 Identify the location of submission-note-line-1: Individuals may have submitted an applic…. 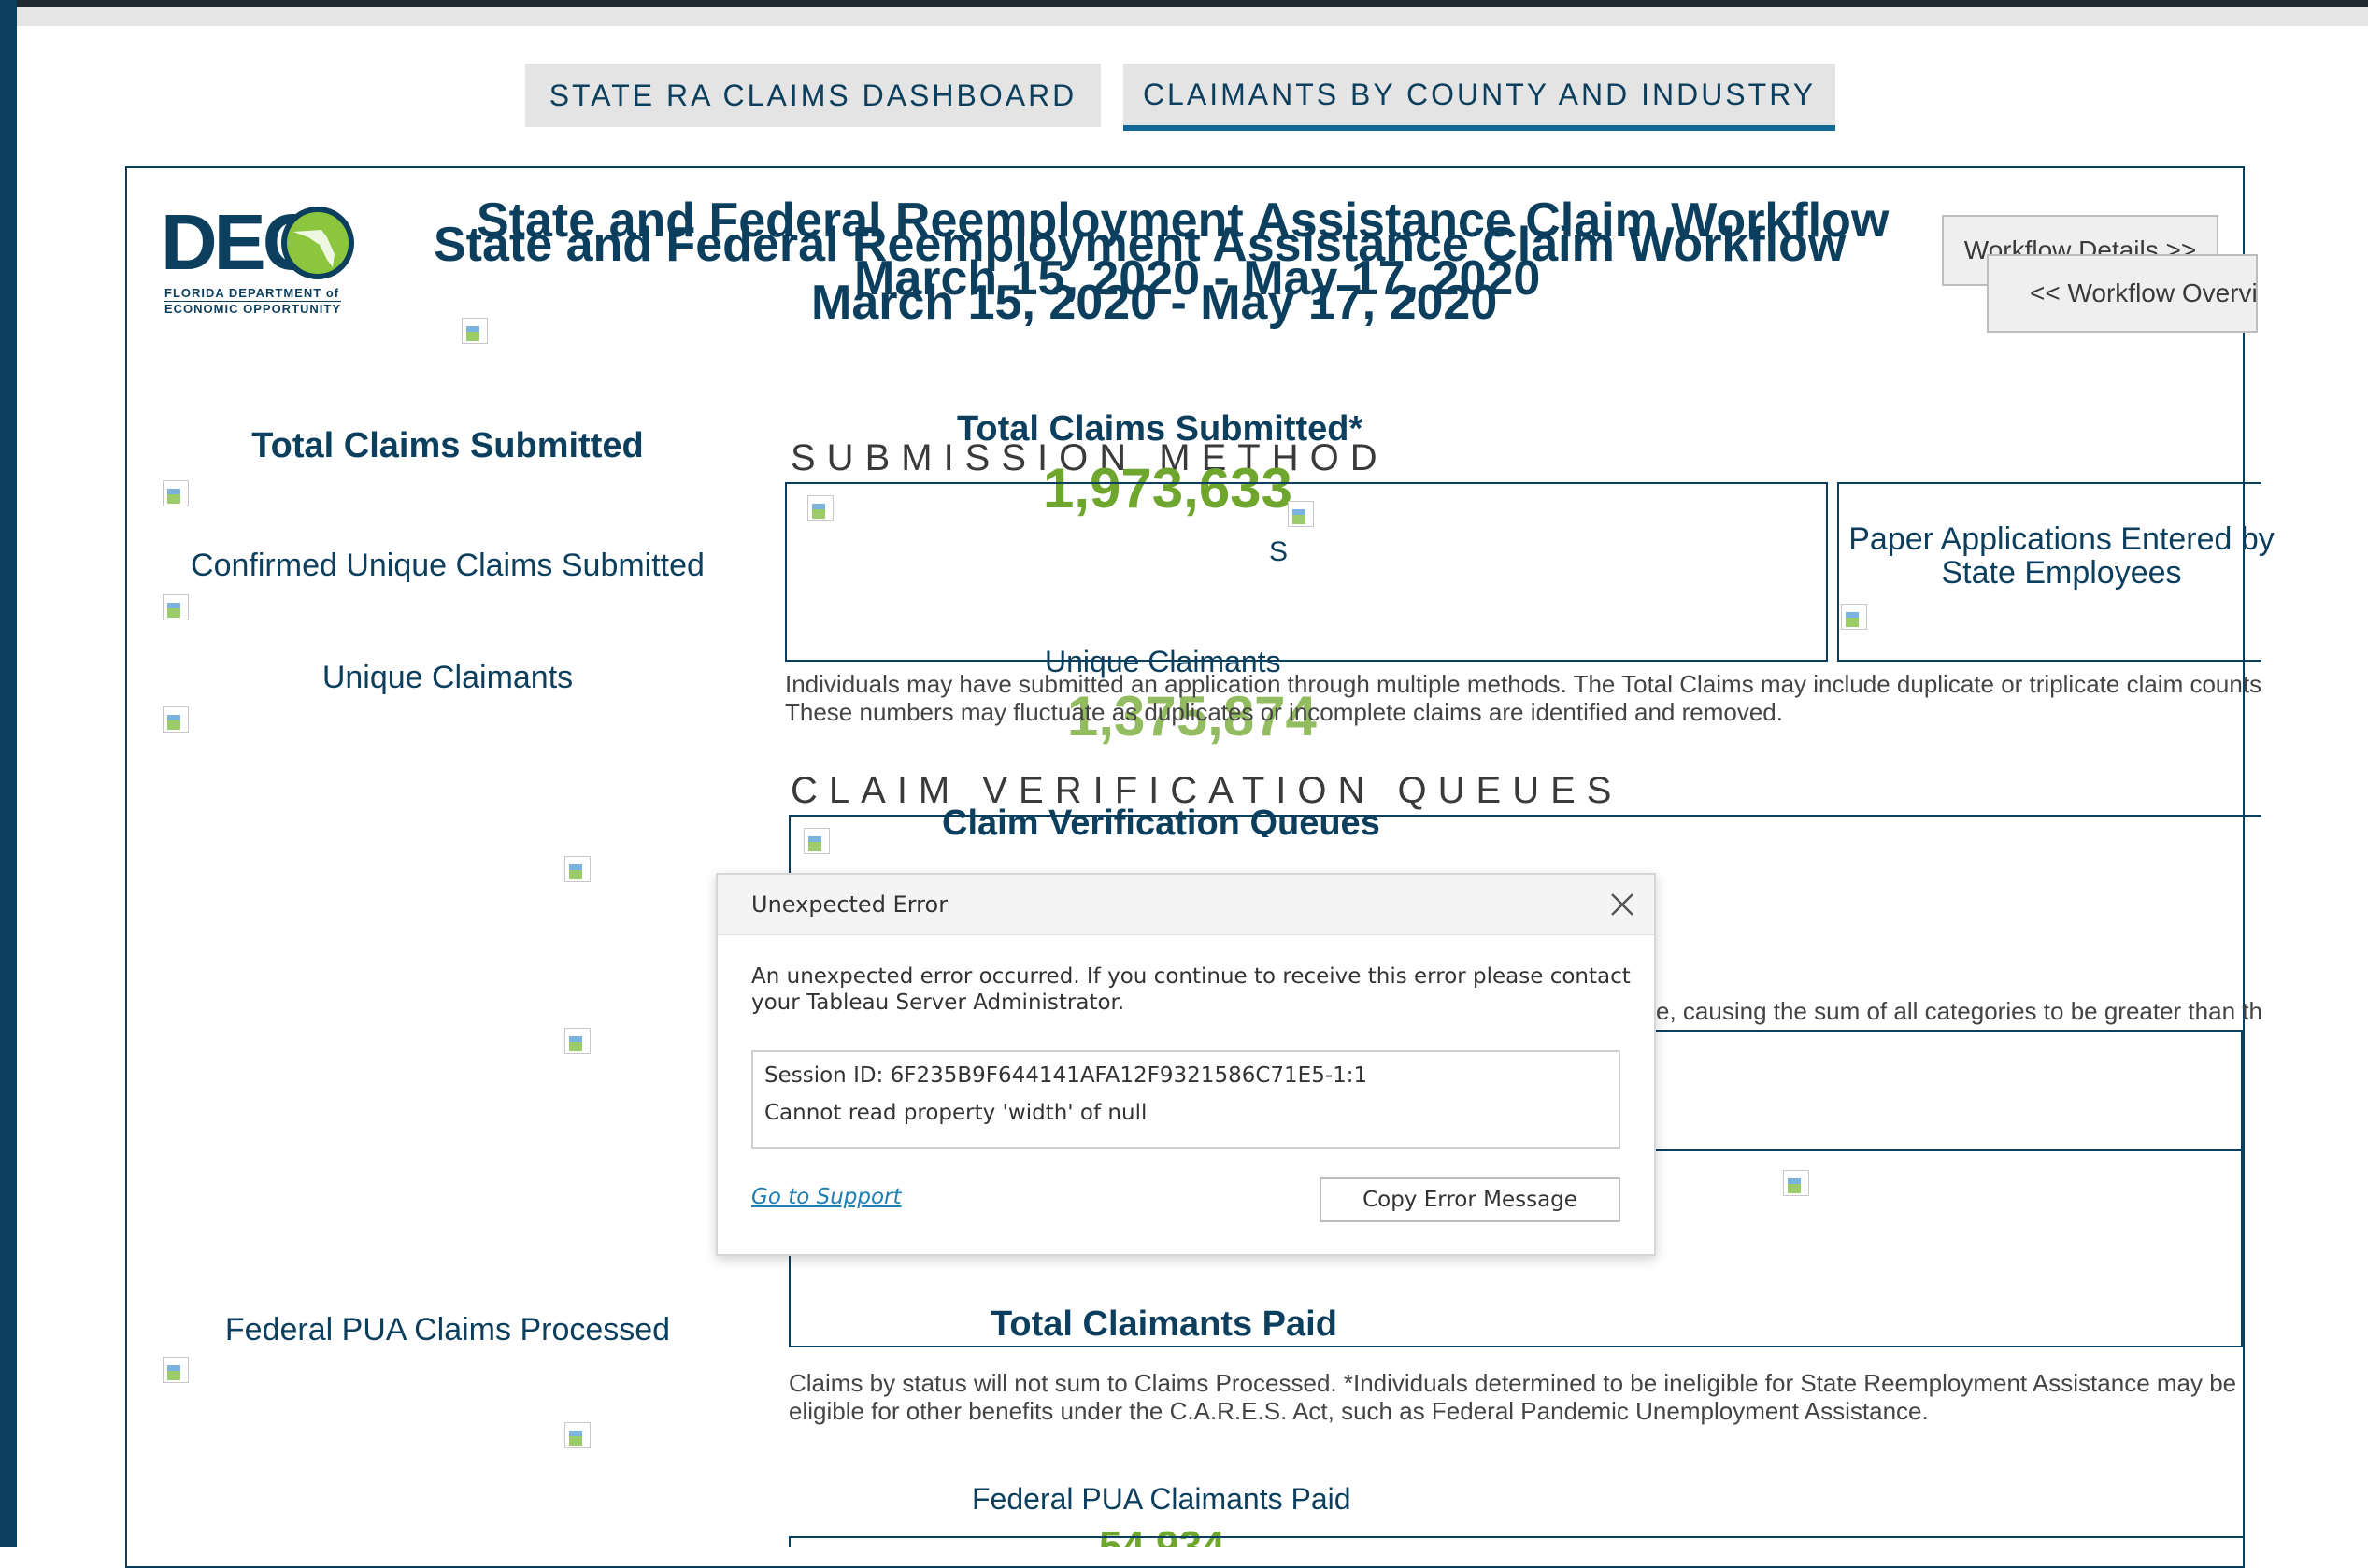
(1523, 684).